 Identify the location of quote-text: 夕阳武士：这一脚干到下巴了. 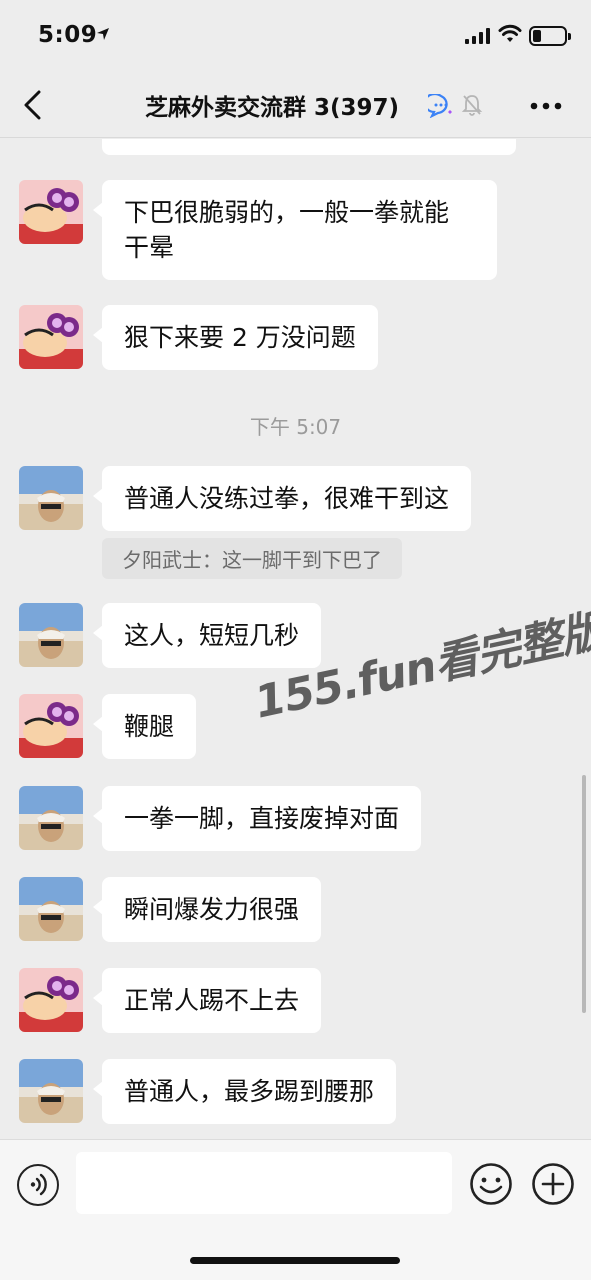
(252, 560).